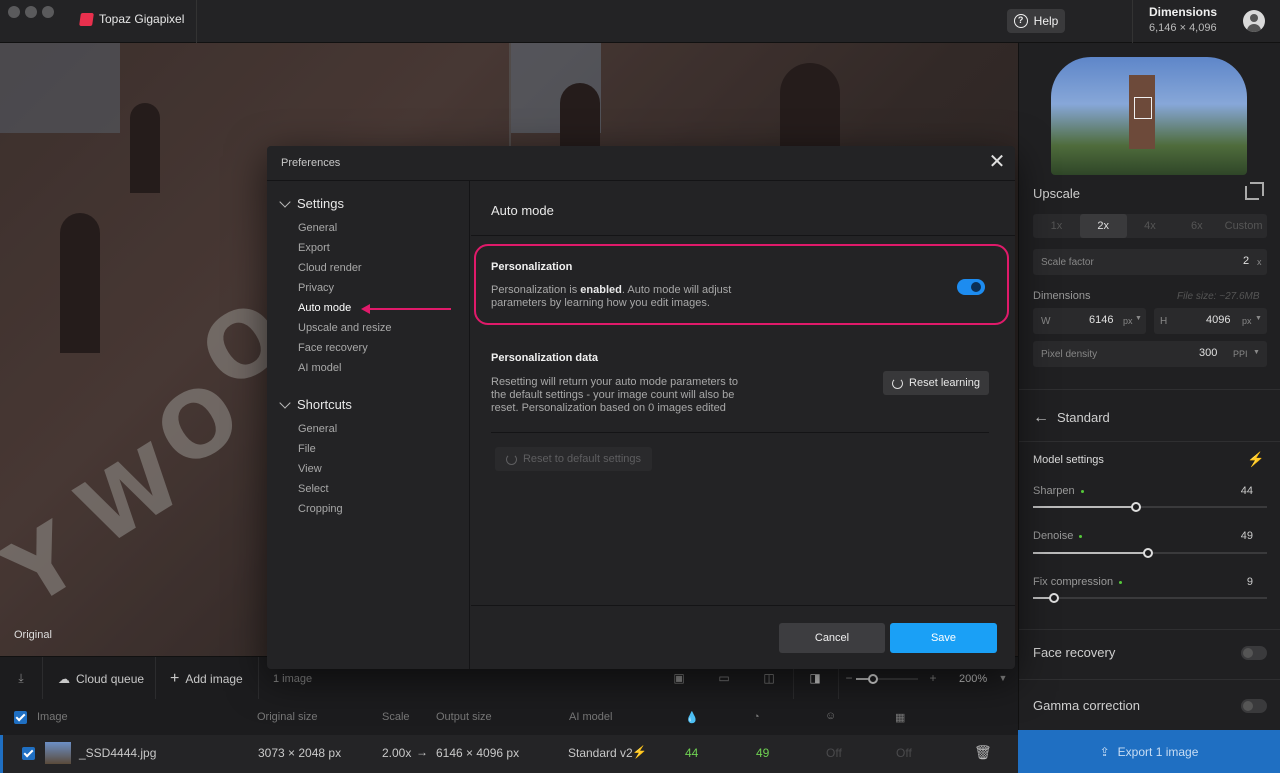  What do you see at coordinates (21, 678) in the screenshot?
I see `collapse-list-icon: ⤓` at bounding box center [21, 678].